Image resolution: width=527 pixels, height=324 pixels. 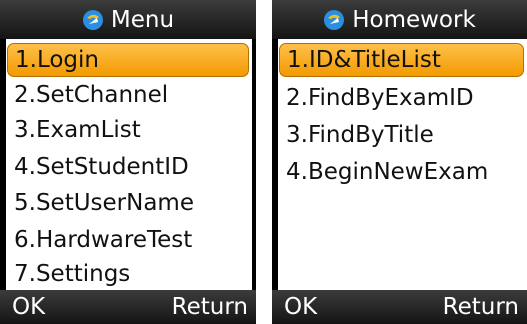 I want to click on menu-item-setstudentid: 4.SetStudentID, so click(x=129, y=167).